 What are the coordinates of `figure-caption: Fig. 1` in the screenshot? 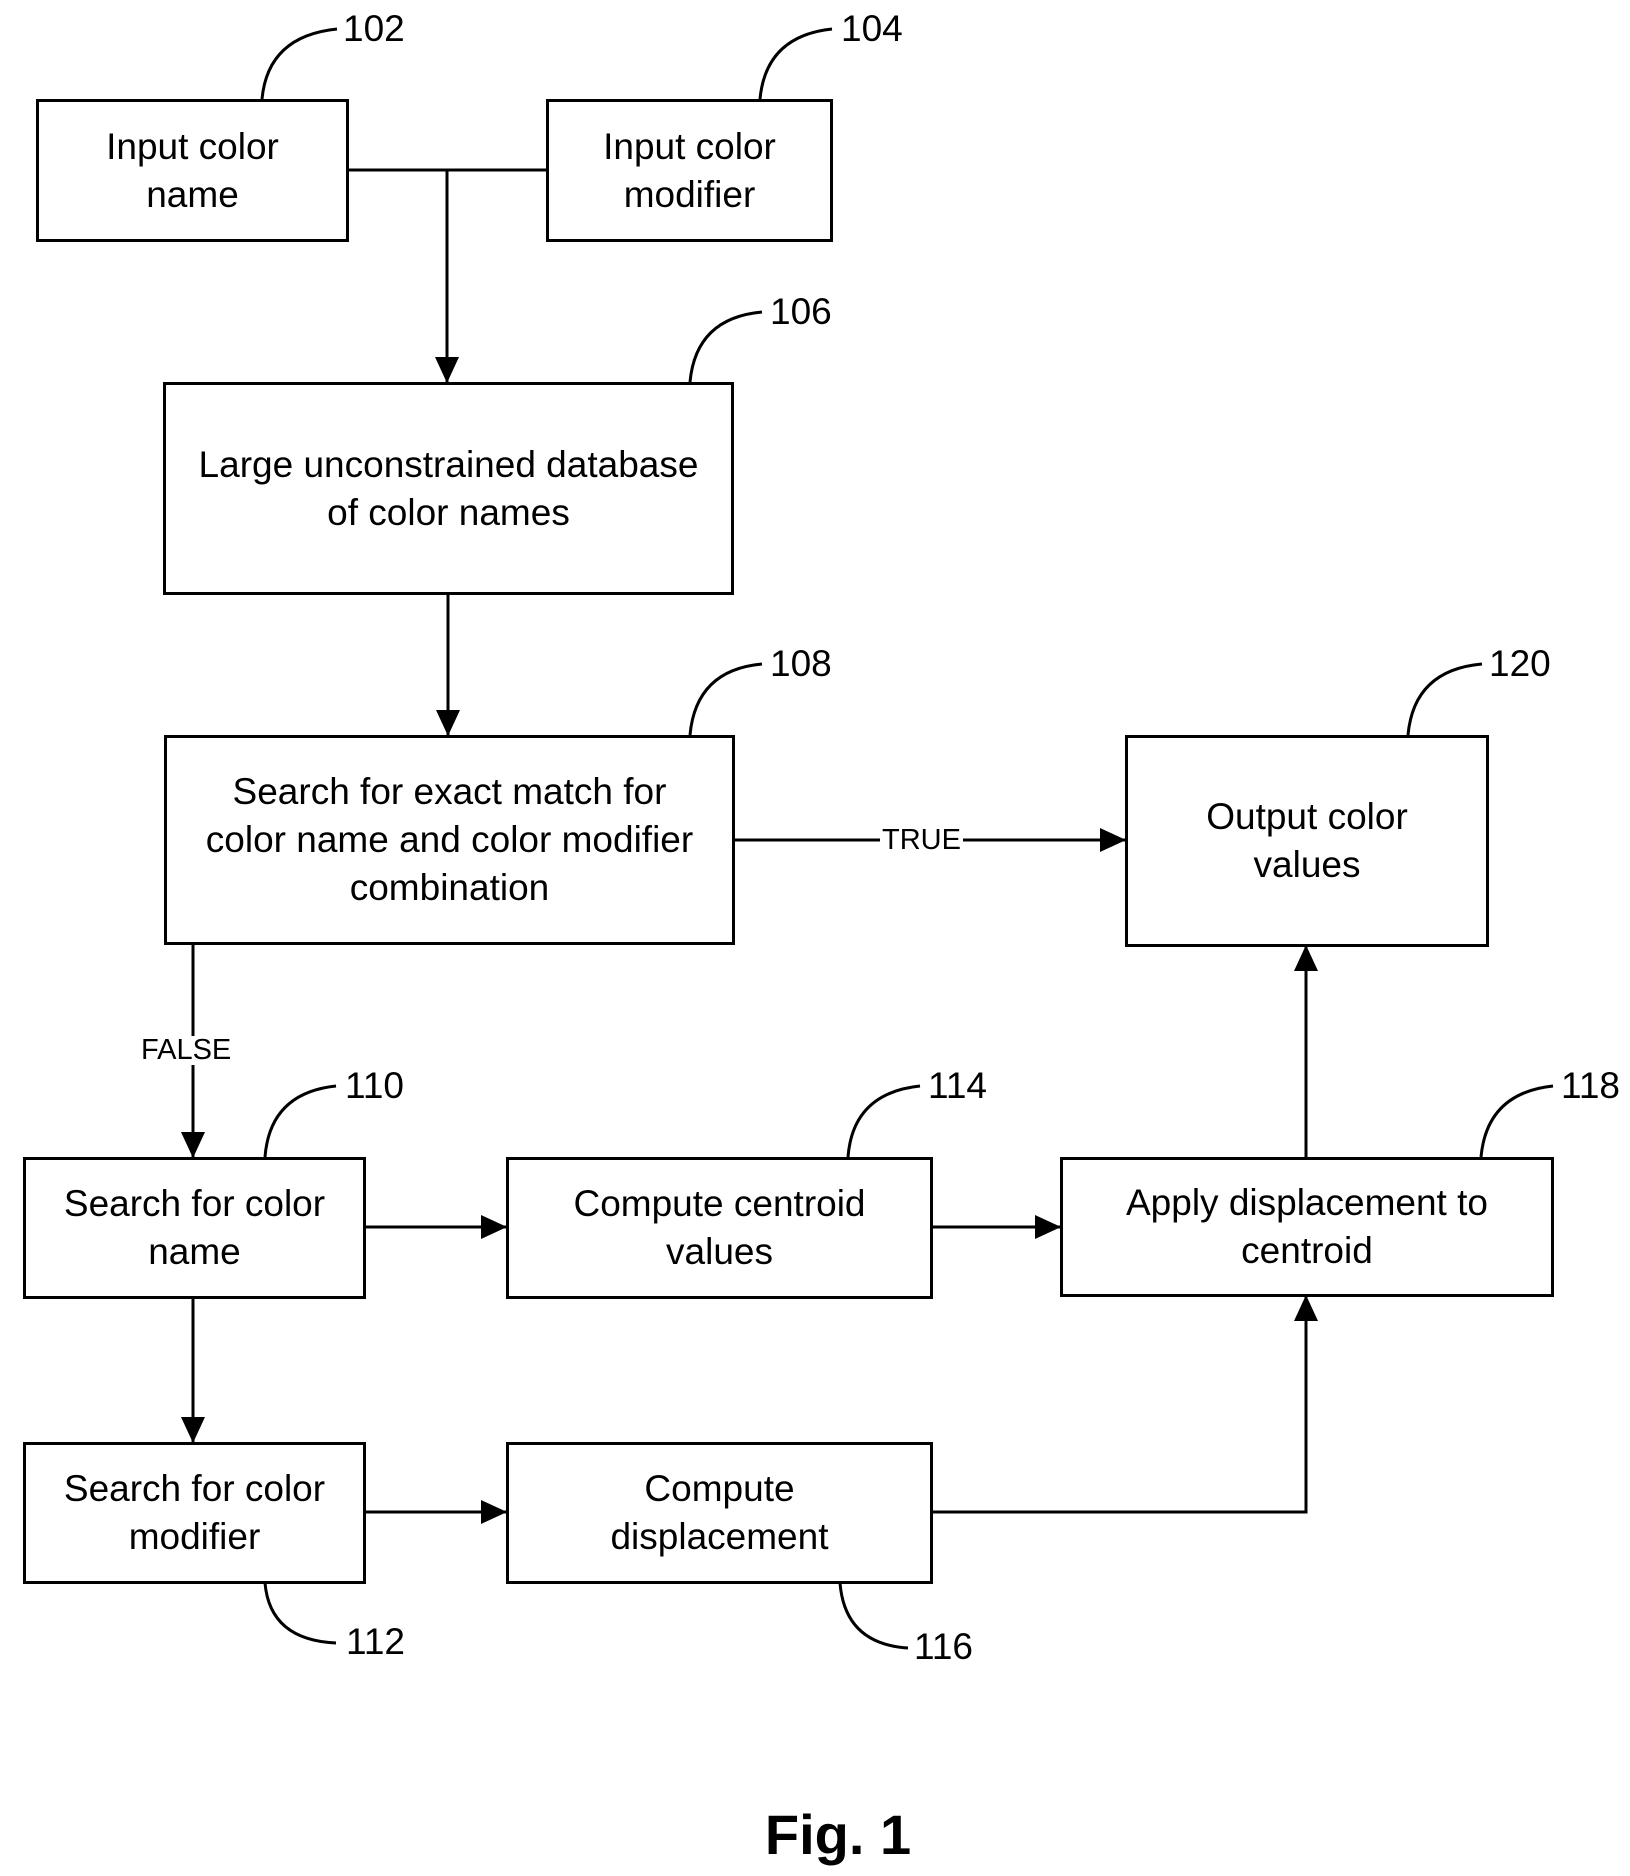 It's located at (838, 1834).